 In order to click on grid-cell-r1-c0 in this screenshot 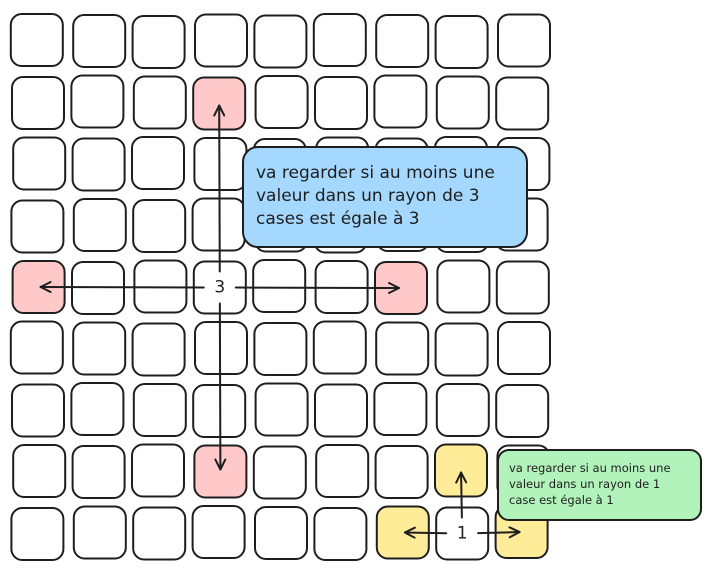, I will do `click(38, 103)`.